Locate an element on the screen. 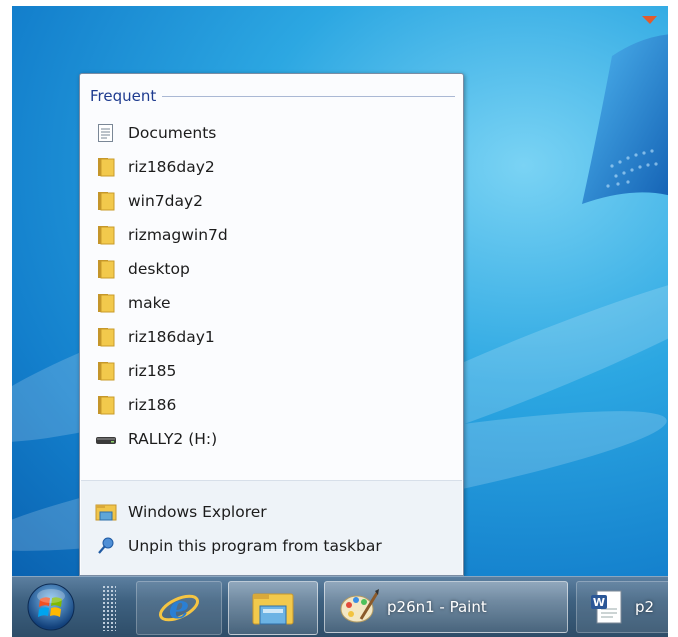 Image resolution: width=678 pixels, height=637 pixels. section-divider is located at coordinates (308, 96).